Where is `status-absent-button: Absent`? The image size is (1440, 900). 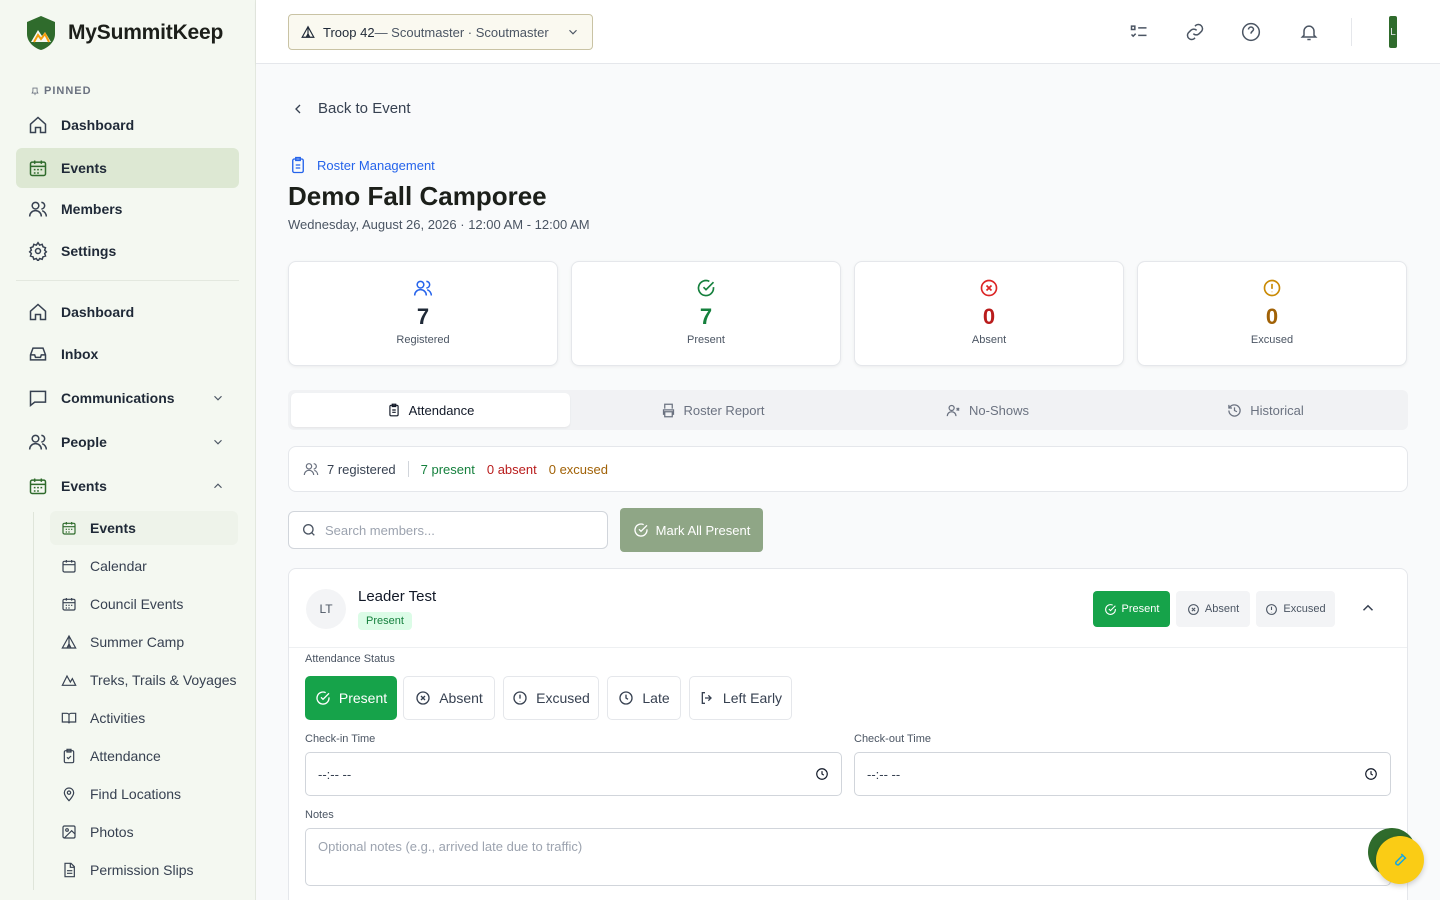 status-absent-button: Absent is located at coordinates (449, 698).